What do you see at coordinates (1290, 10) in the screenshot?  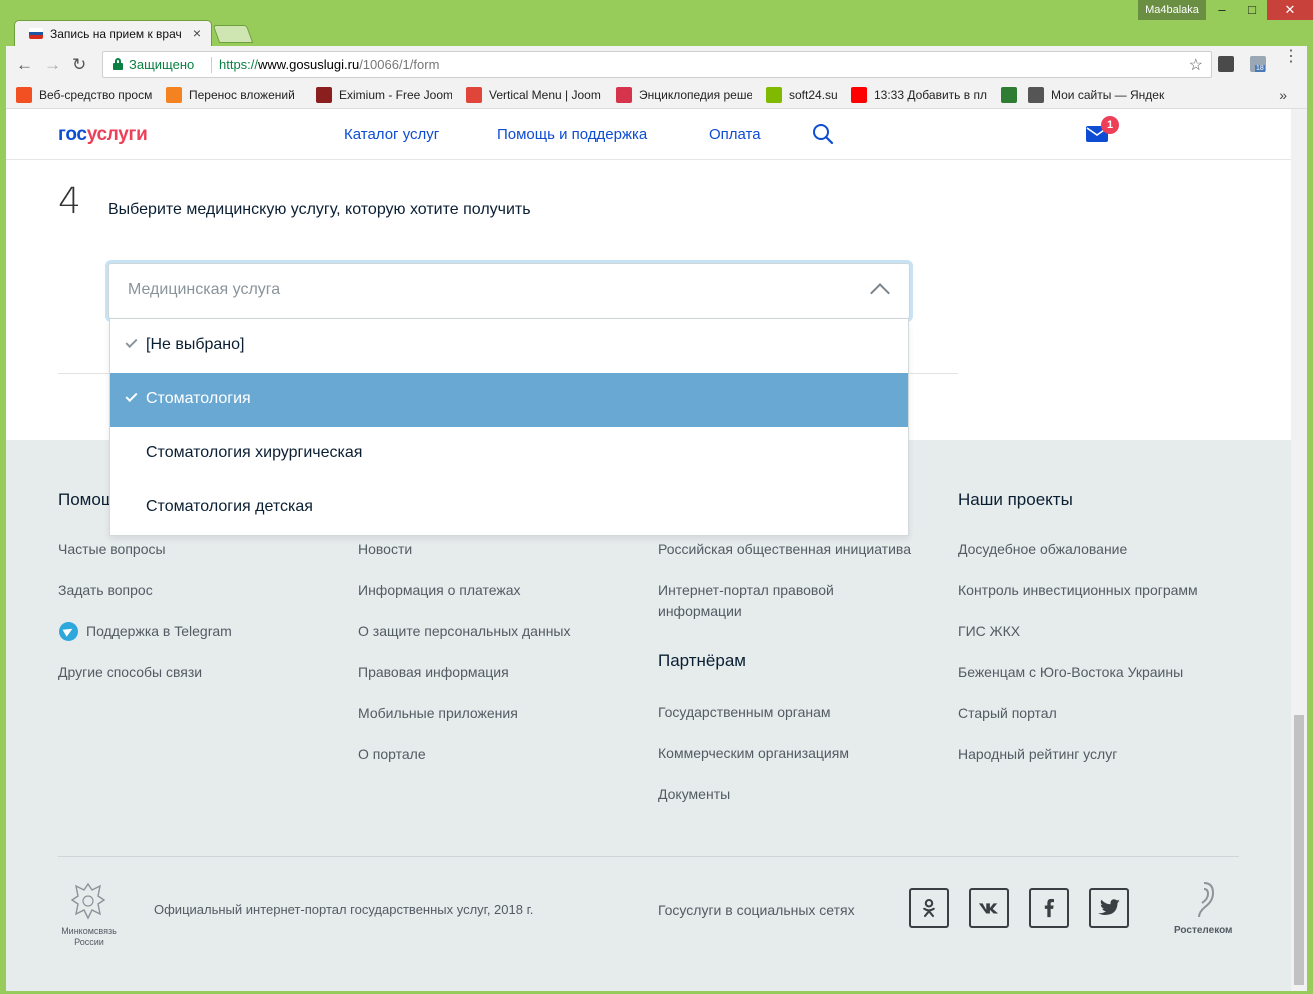 I see `close-window-button: ✕` at bounding box center [1290, 10].